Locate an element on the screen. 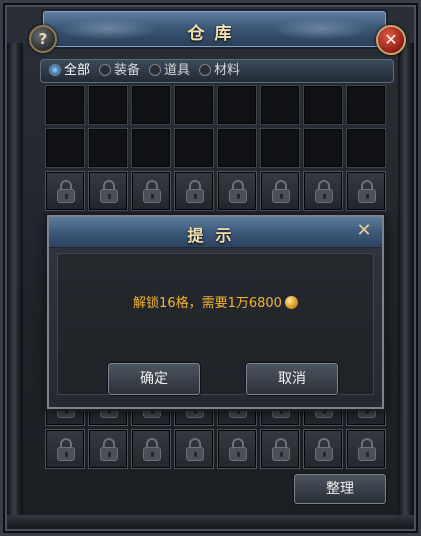  dialog-title: 提示 is located at coordinates (215, 235).